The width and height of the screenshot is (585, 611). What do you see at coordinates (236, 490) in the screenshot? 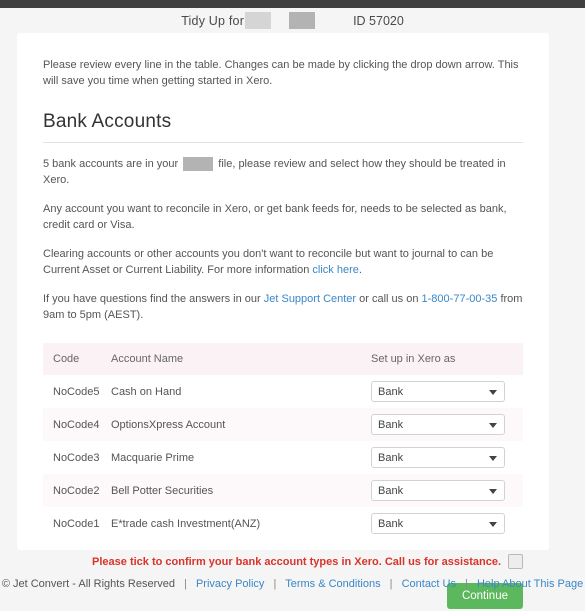
I see `cell-account-name: Bell Potter Securities` at bounding box center [236, 490].